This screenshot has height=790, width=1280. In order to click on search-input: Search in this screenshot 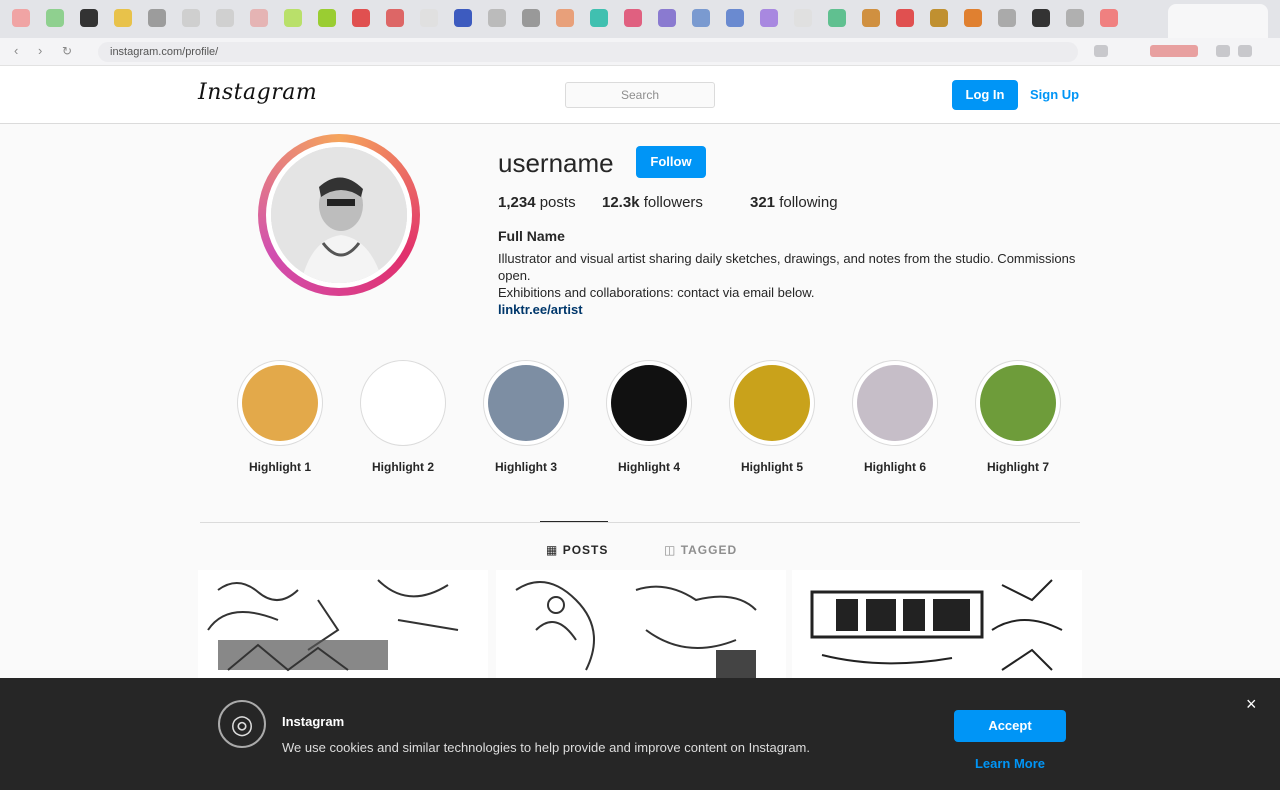, I will do `click(640, 95)`.